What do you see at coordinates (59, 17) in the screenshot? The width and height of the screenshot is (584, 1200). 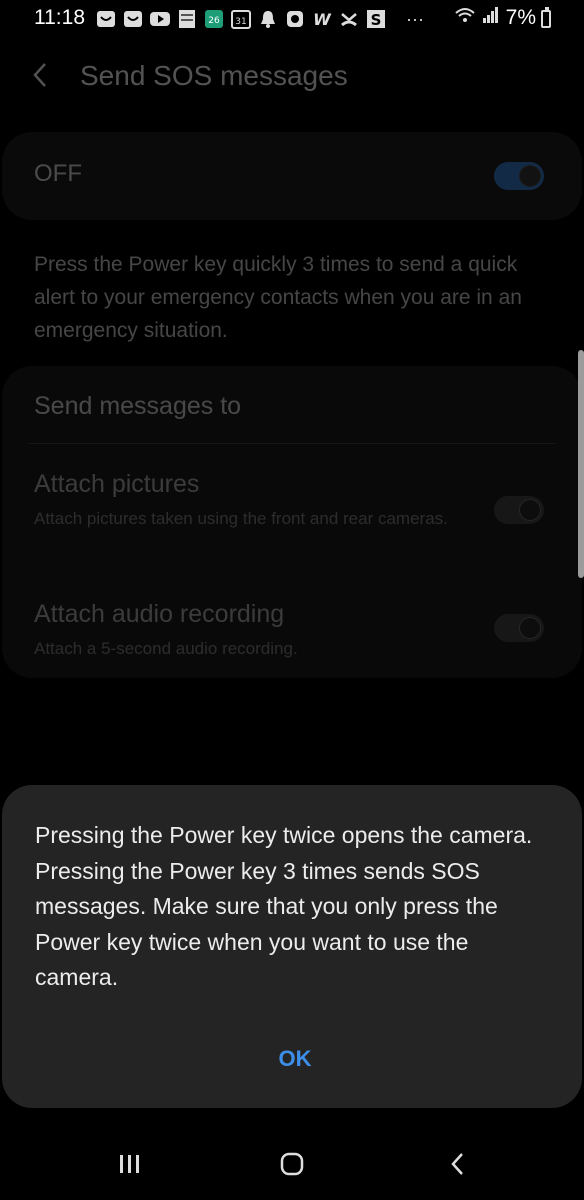 I see `status-time: 11:18` at bounding box center [59, 17].